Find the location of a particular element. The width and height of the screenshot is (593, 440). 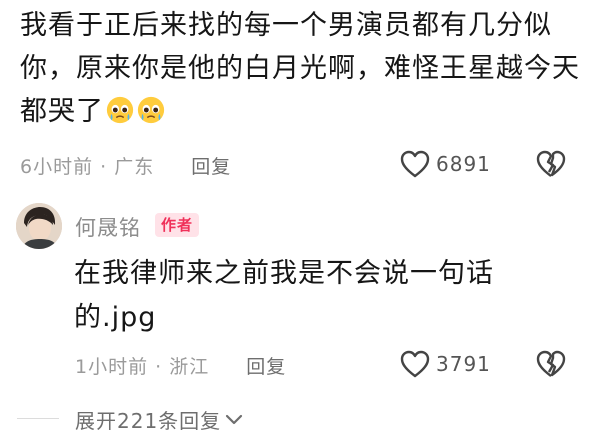

comment-meta: 6小时前 · 广东 回复 is located at coordinates (125, 165).